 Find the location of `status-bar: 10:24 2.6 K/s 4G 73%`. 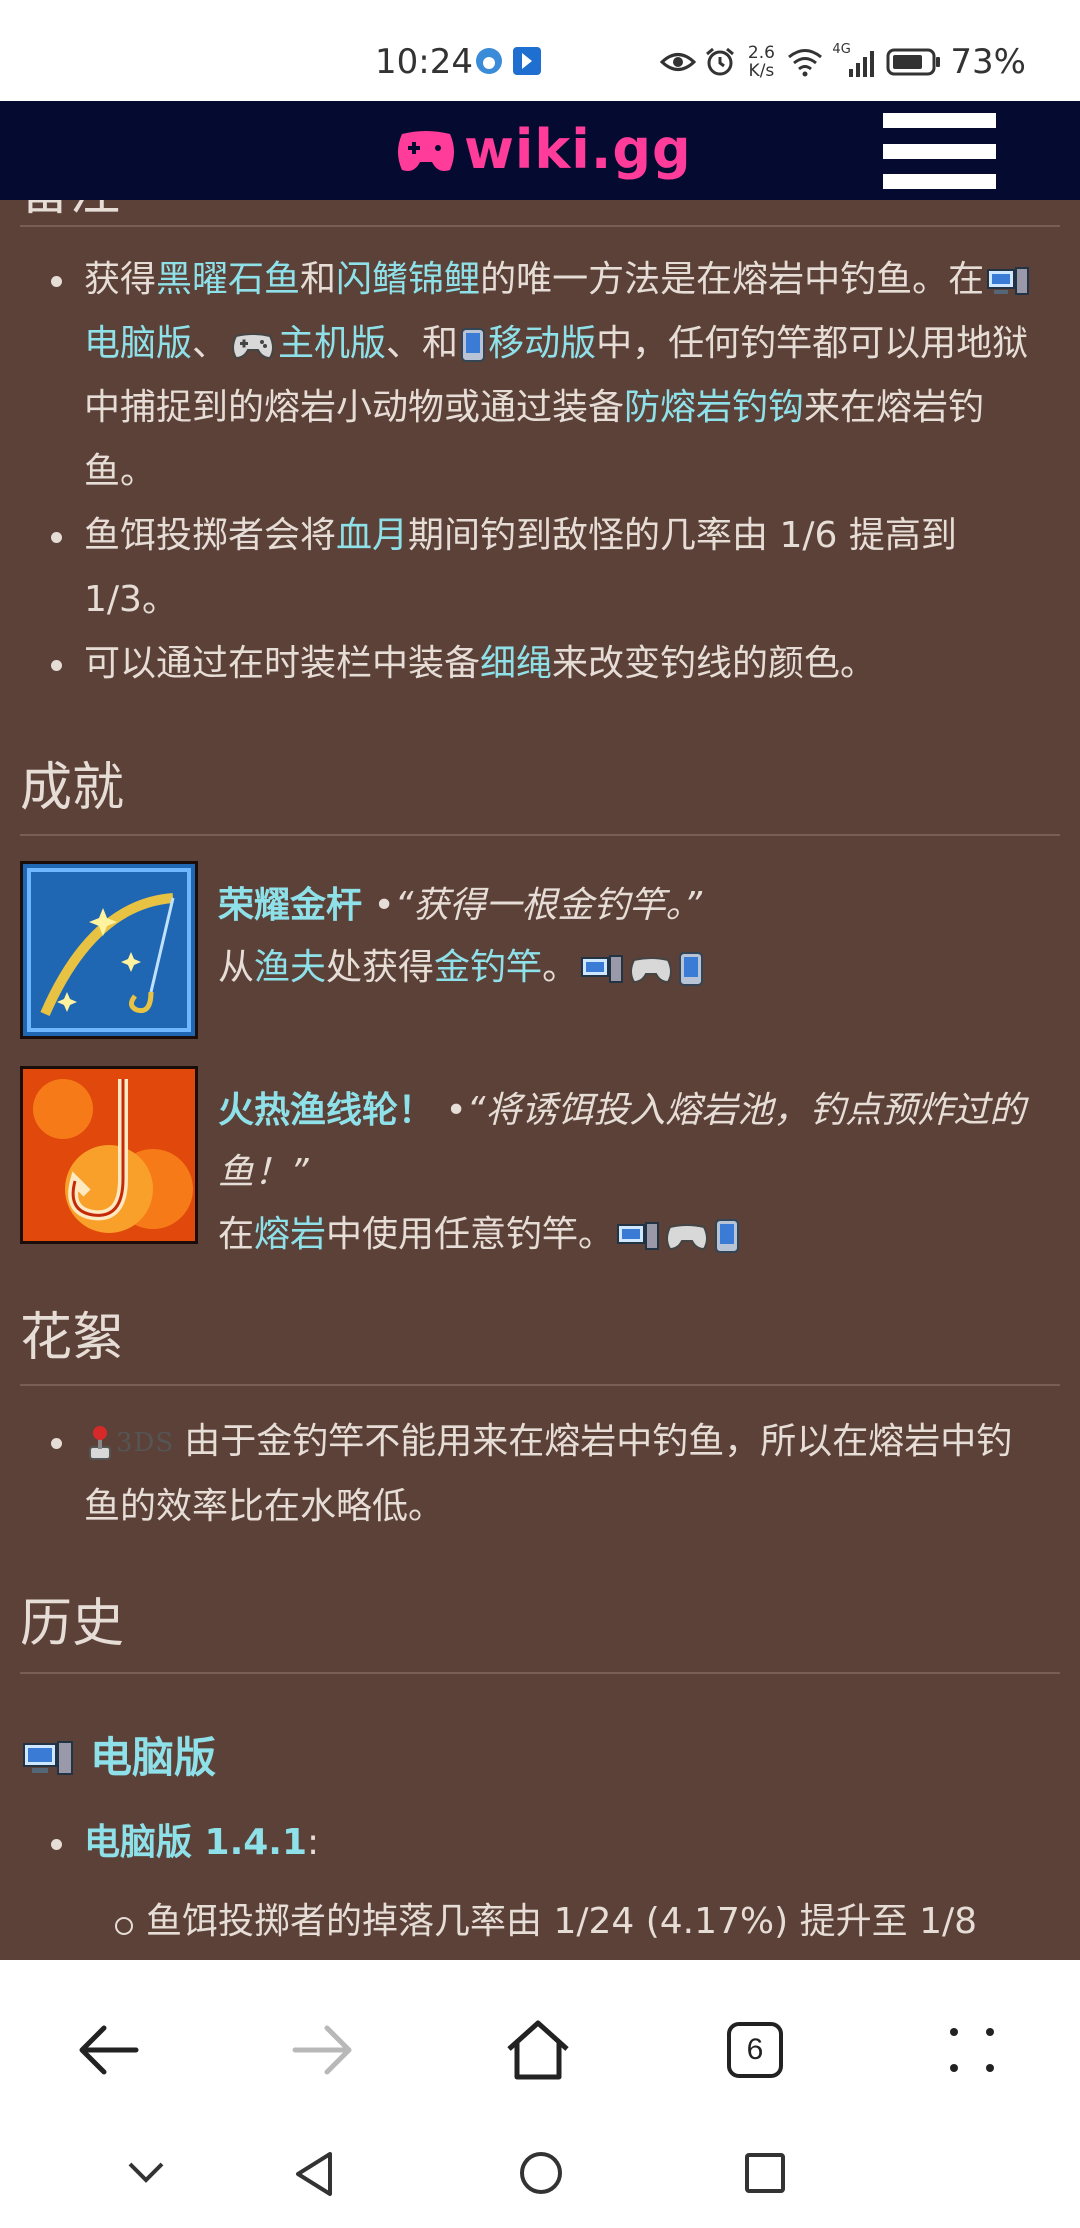

status-bar: 10:24 2.6 K/s 4G 73% is located at coordinates (540, 50).